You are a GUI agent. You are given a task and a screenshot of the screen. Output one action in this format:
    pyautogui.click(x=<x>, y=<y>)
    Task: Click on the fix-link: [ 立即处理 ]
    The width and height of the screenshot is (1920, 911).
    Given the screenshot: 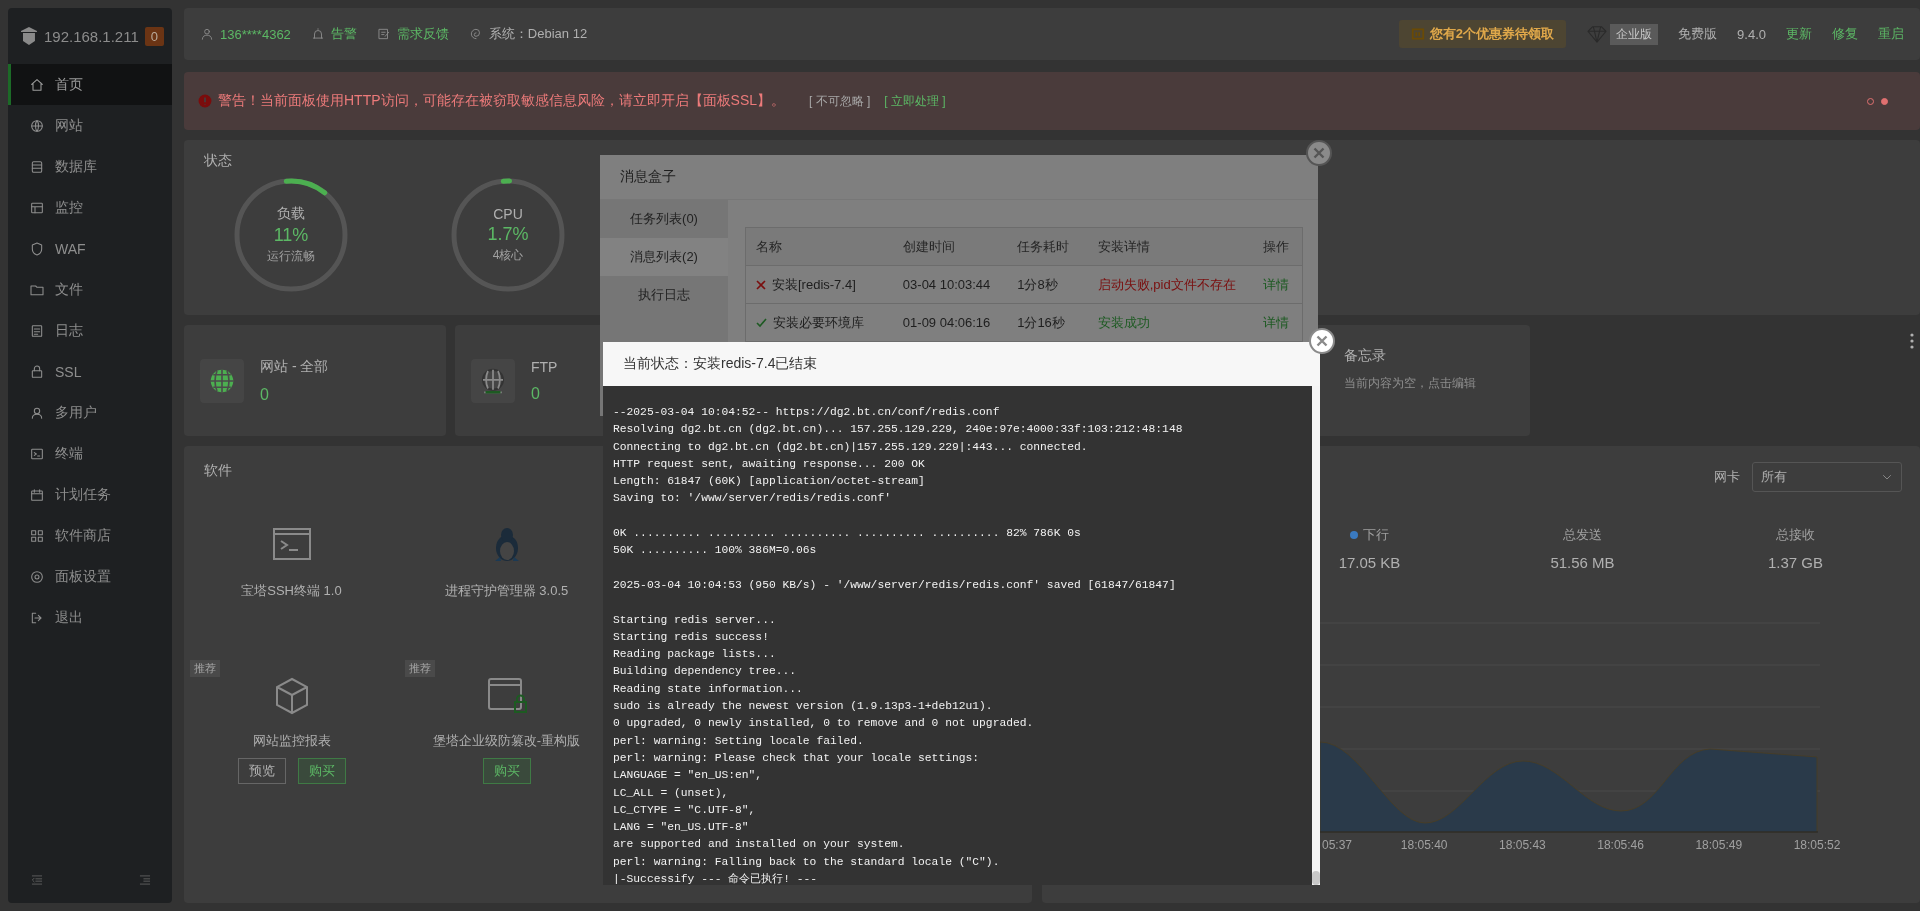 What is the action you would take?
    pyautogui.click(x=915, y=101)
    